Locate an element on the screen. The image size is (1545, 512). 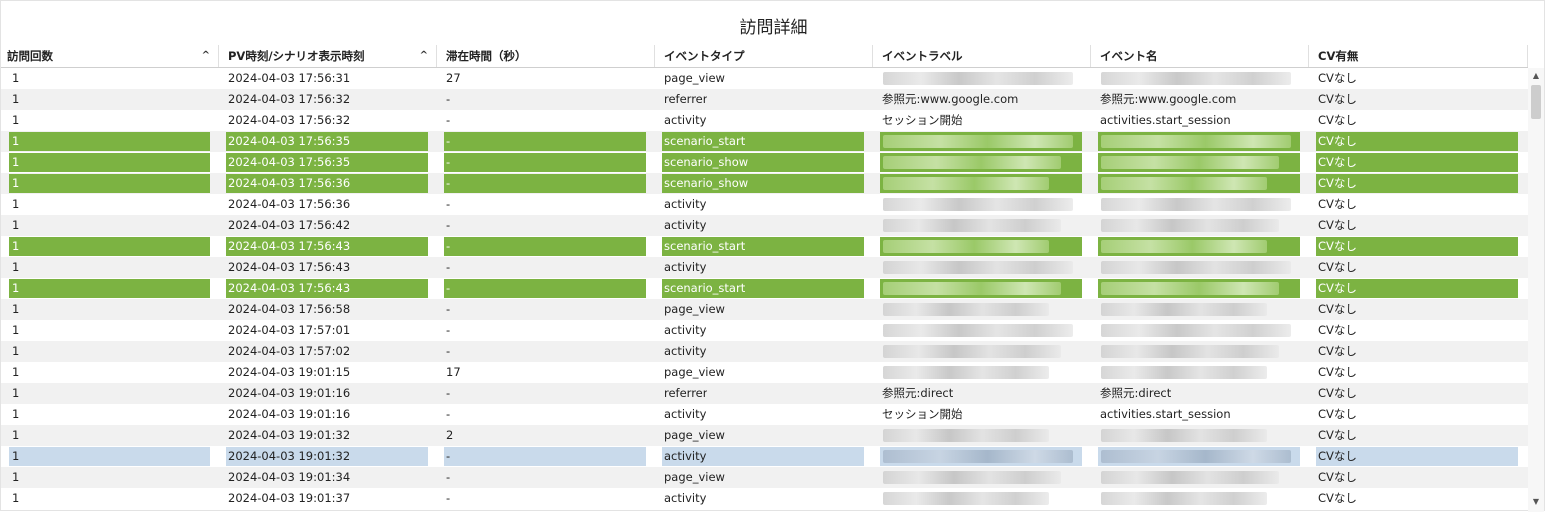
cell-time: 2024-04-03 17:56:42 is located at coordinates (289, 225).